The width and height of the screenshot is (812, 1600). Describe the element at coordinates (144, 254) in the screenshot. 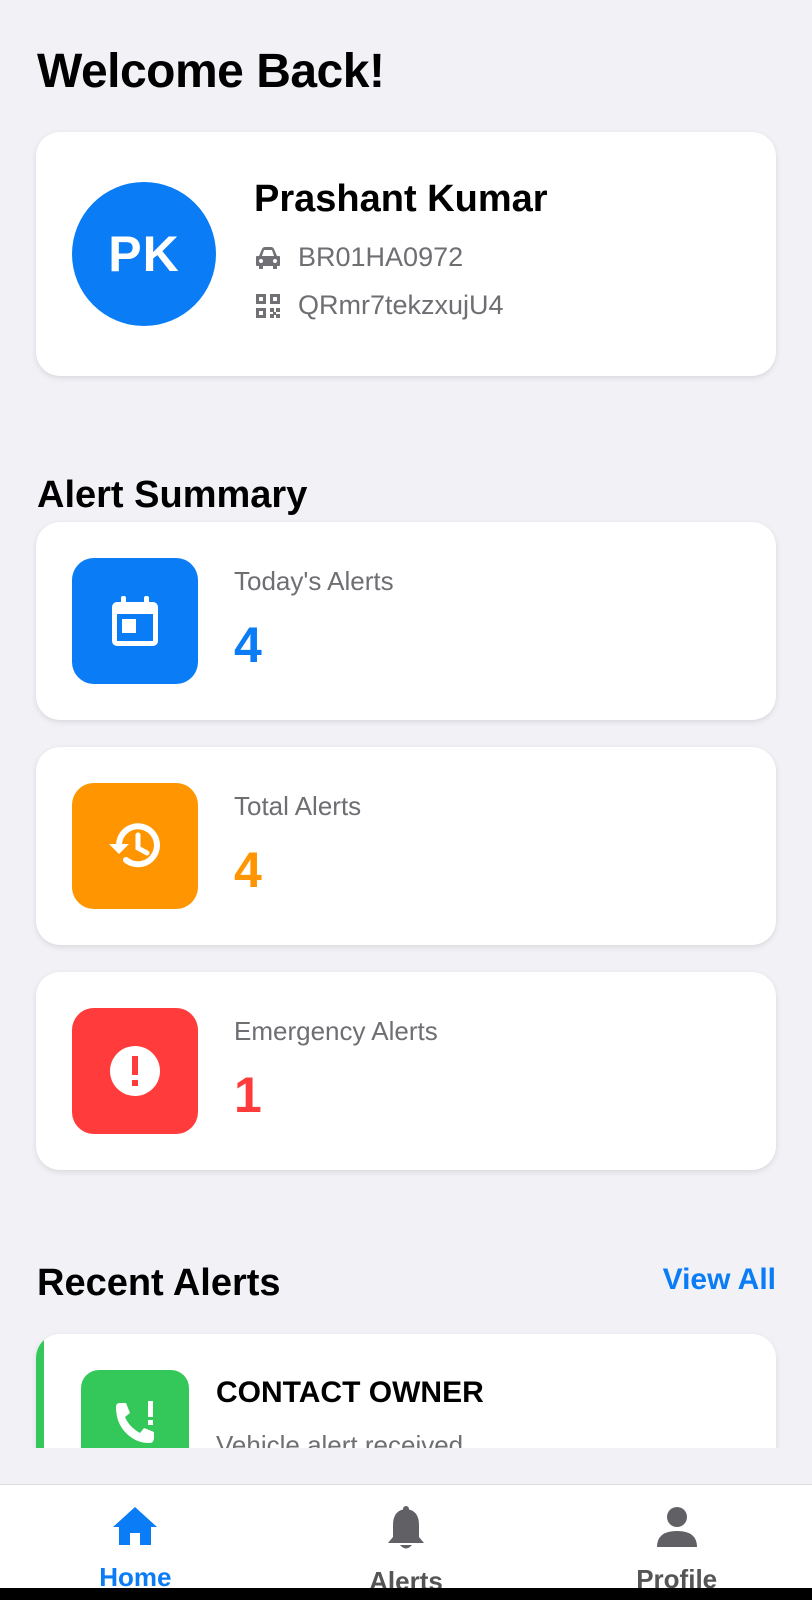

I see `avatar: PK` at that location.